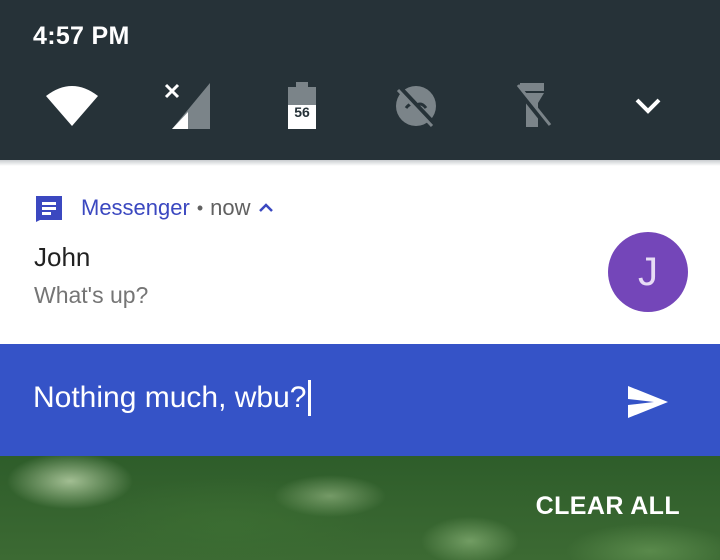 The height and width of the screenshot is (560, 720). Describe the element at coordinates (81, 36) in the screenshot. I see `clock: 4:57 PM` at that location.